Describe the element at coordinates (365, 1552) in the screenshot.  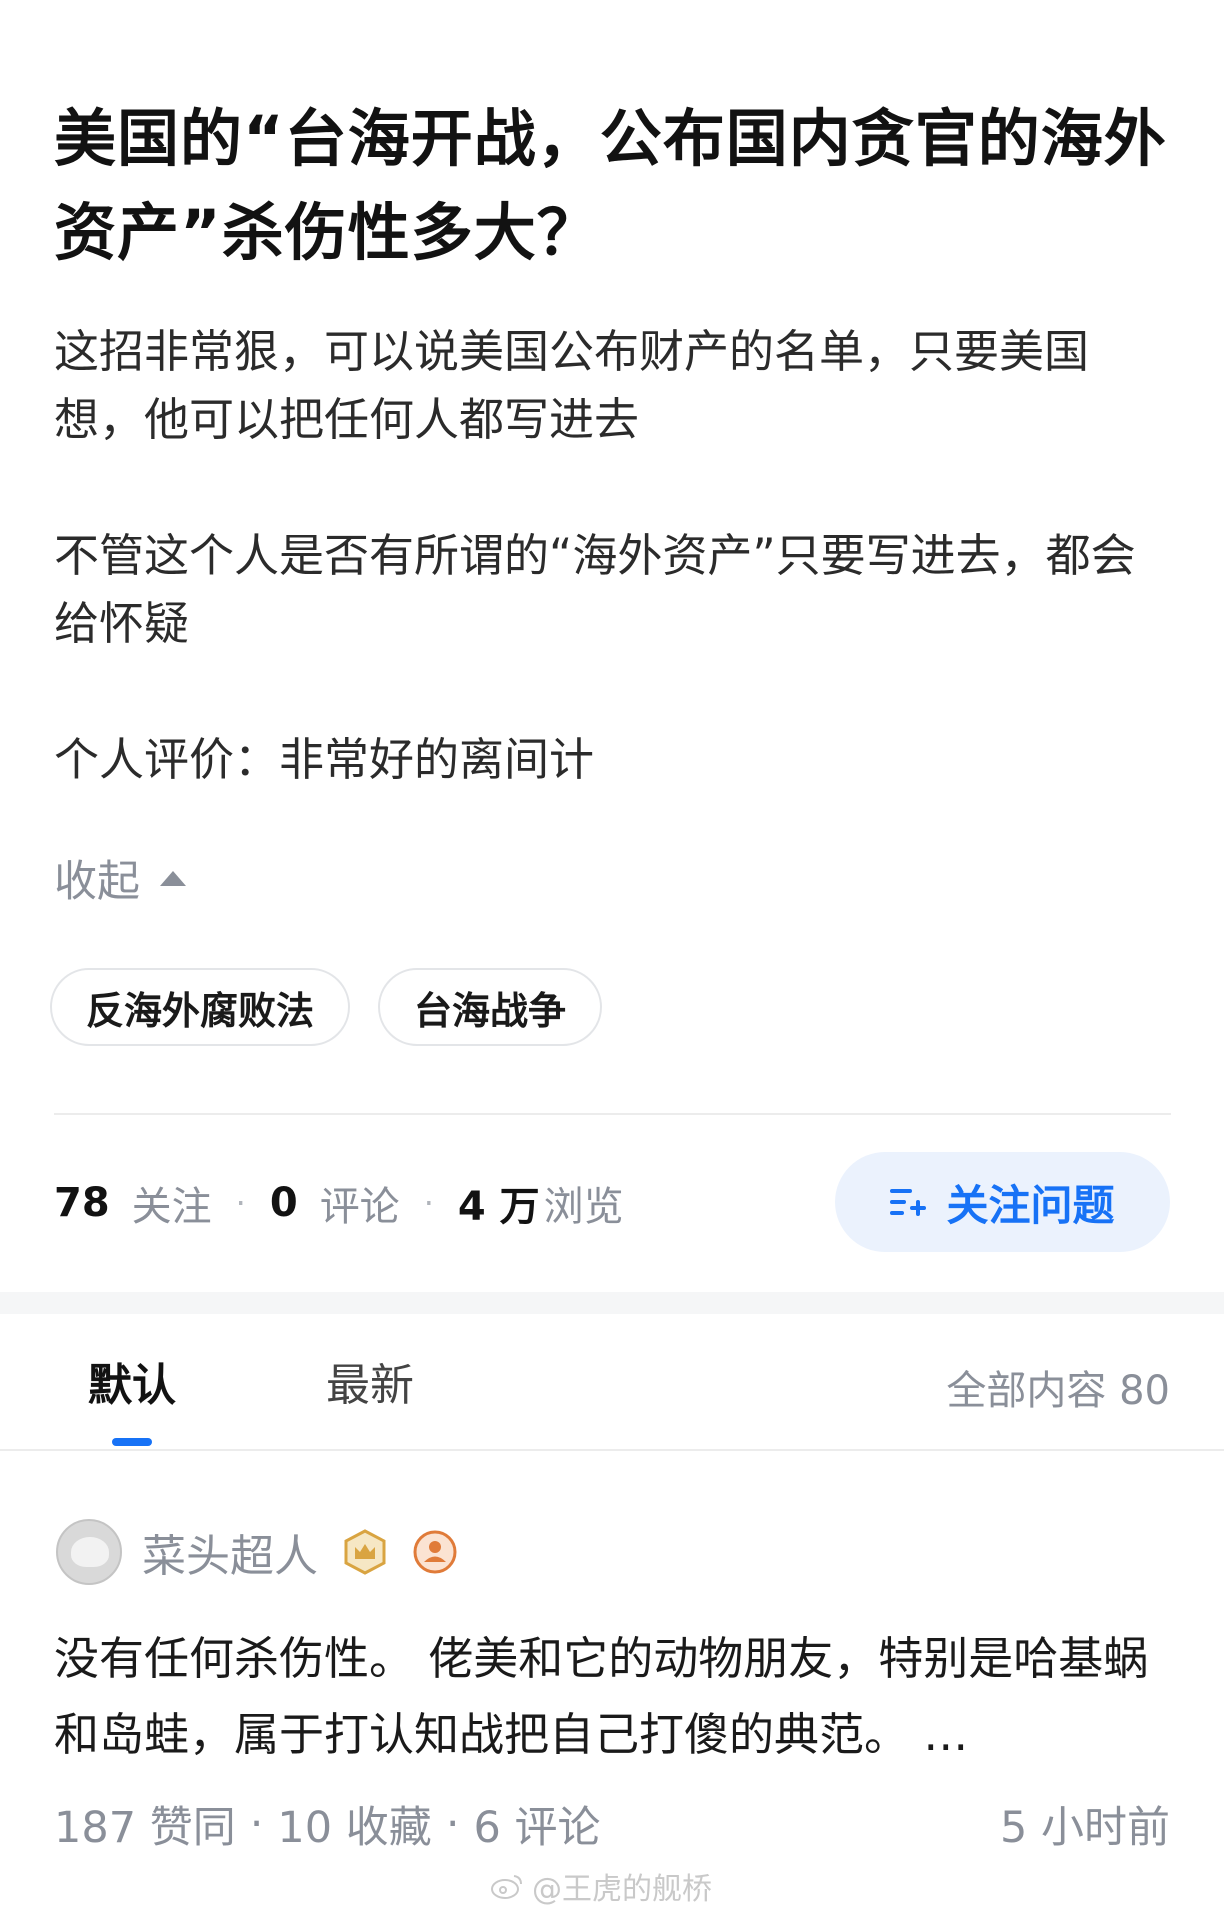
I see `crown-hexagon-icon` at that location.